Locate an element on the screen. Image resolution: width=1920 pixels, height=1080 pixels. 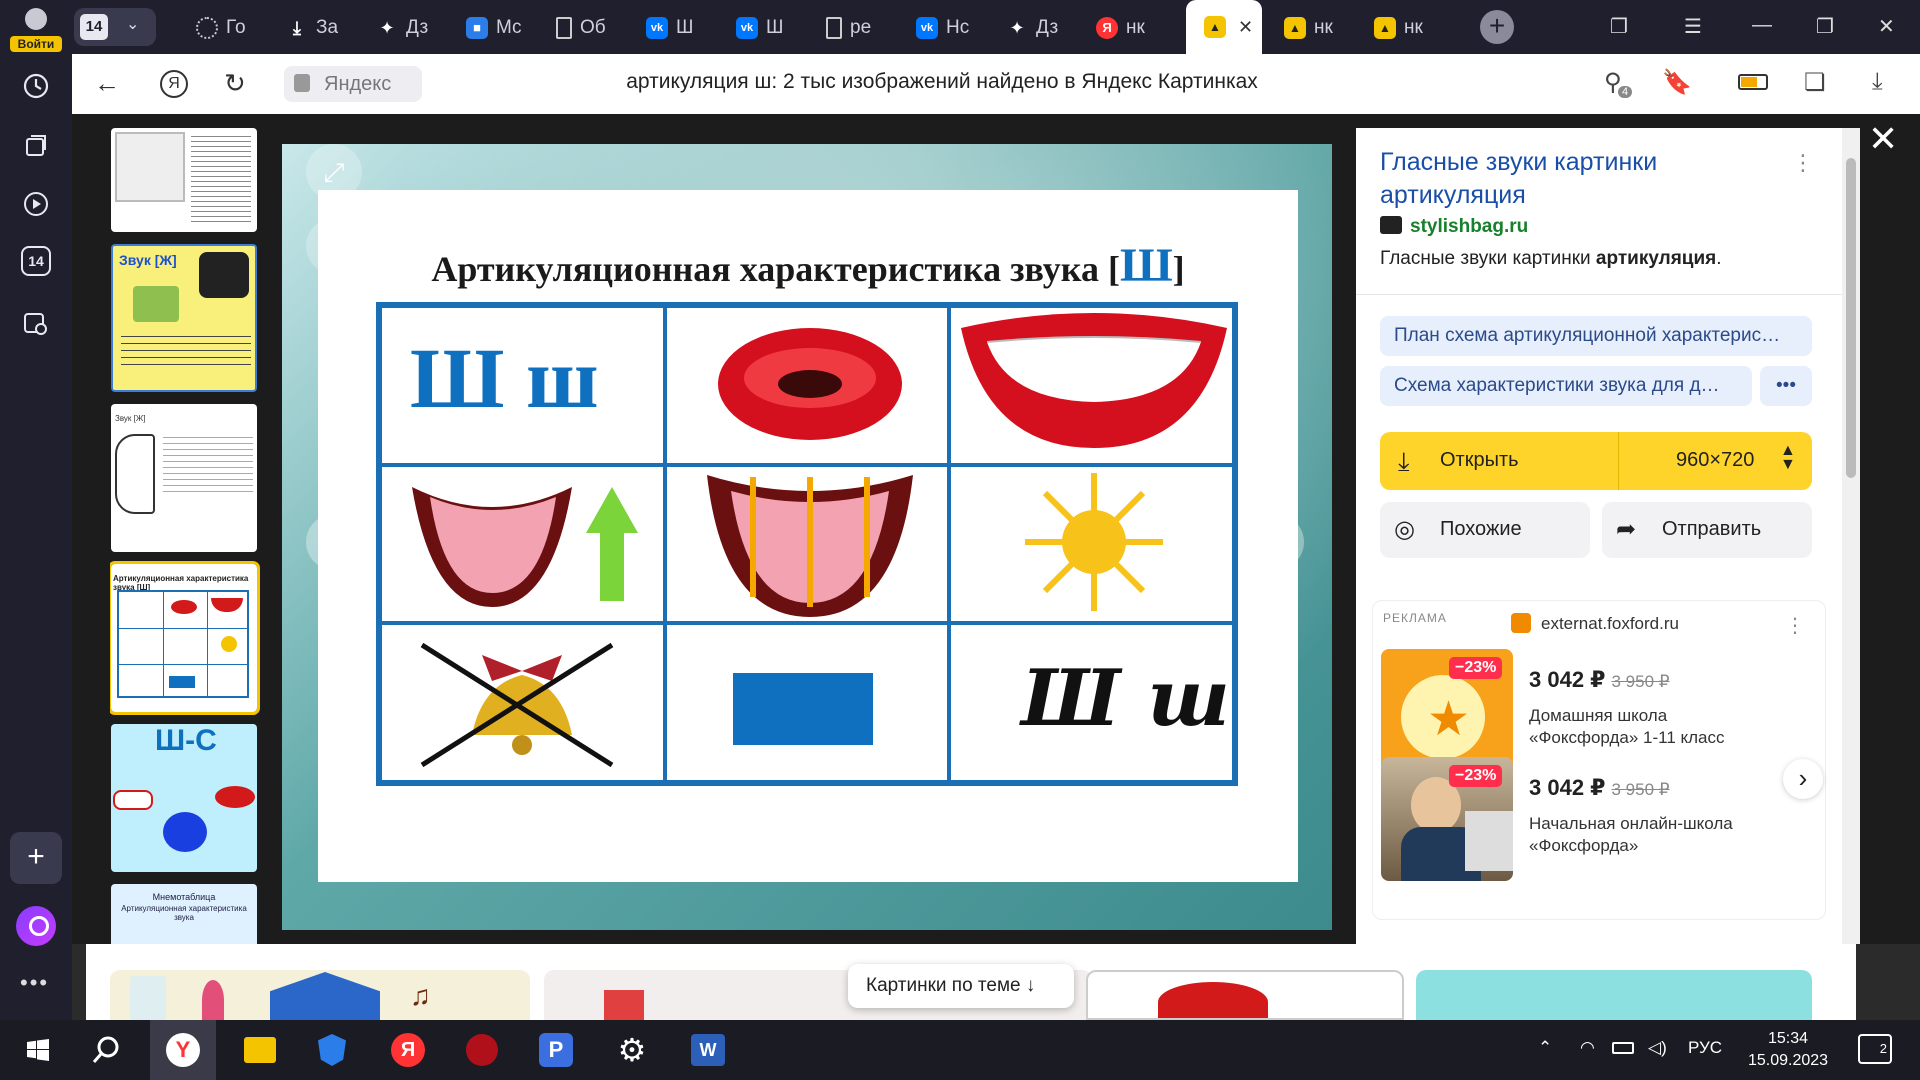
new-tab-button: + is located at coordinates (1497, 27).